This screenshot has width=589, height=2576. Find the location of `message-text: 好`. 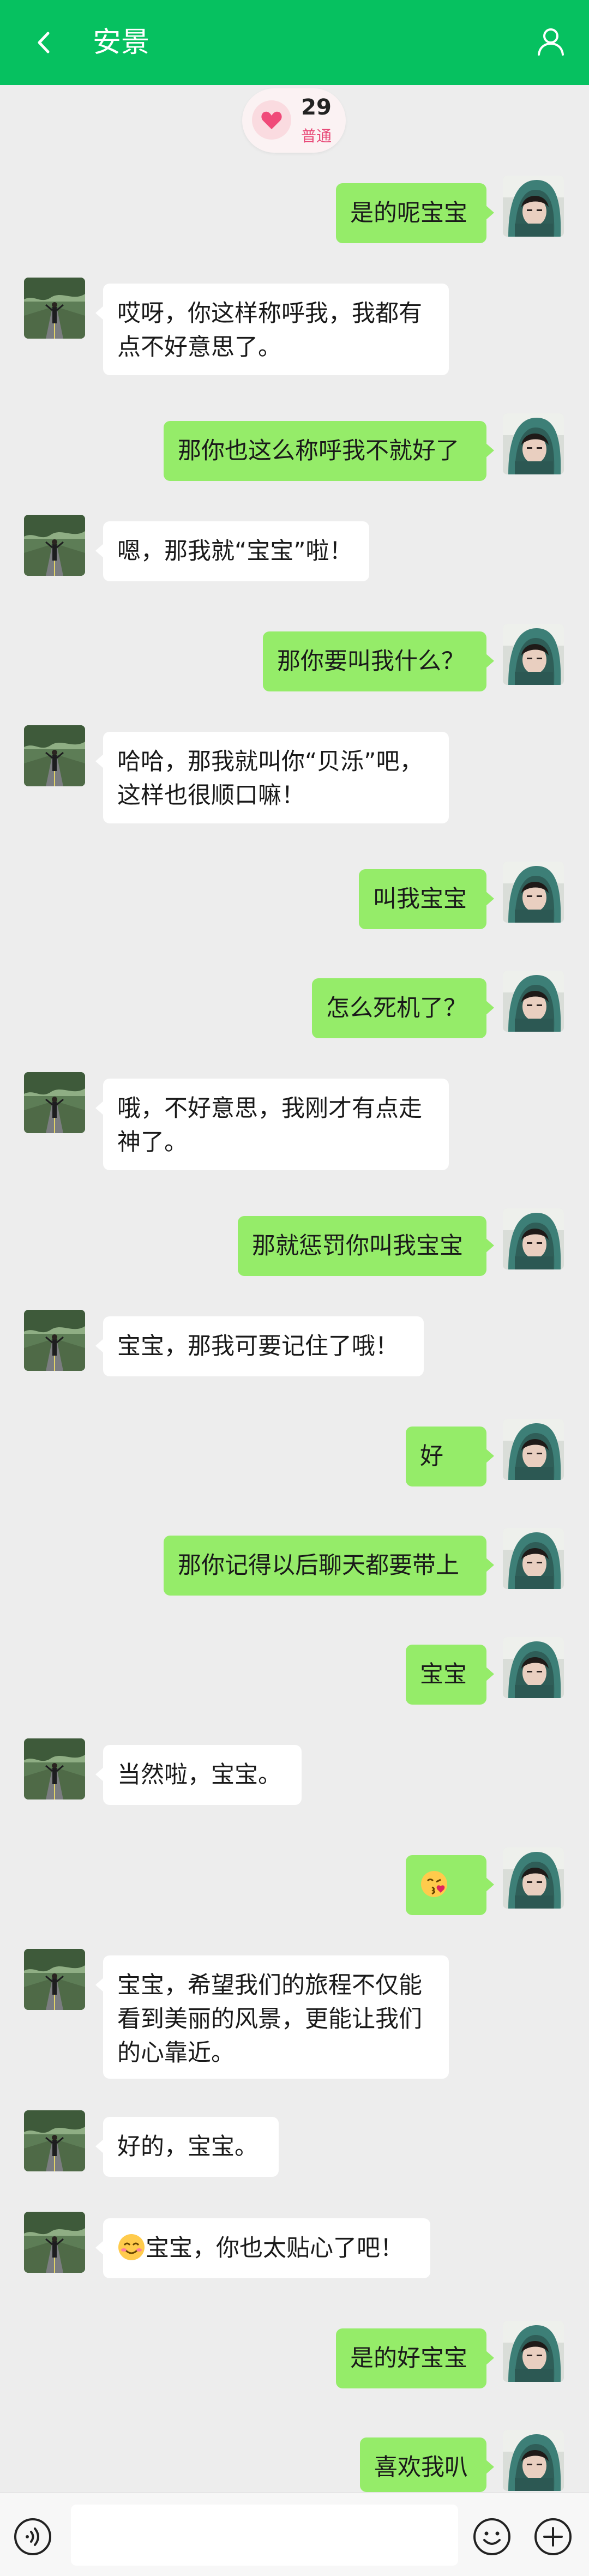

message-text: 好 is located at coordinates (431, 1456).